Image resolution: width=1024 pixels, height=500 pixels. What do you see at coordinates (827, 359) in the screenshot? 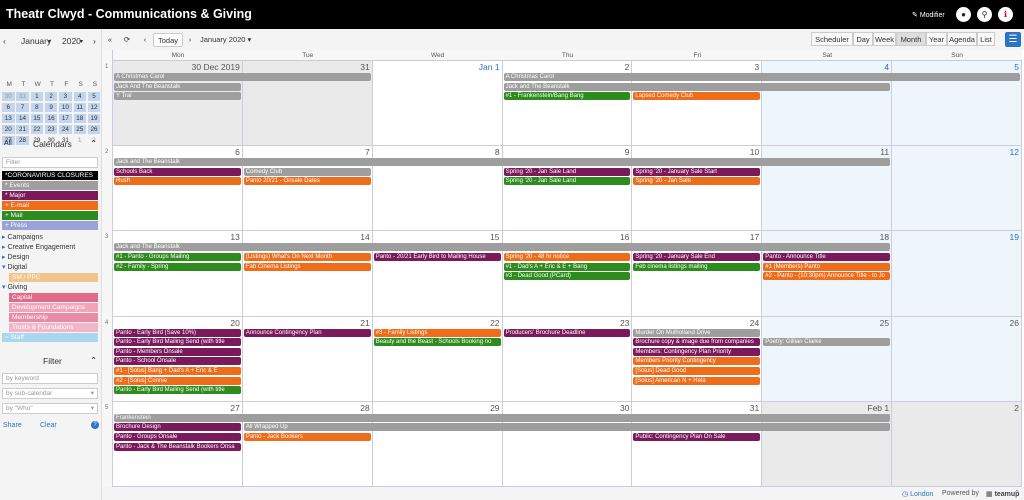
I see `day-cell: 25` at bounding box center [827, 359].